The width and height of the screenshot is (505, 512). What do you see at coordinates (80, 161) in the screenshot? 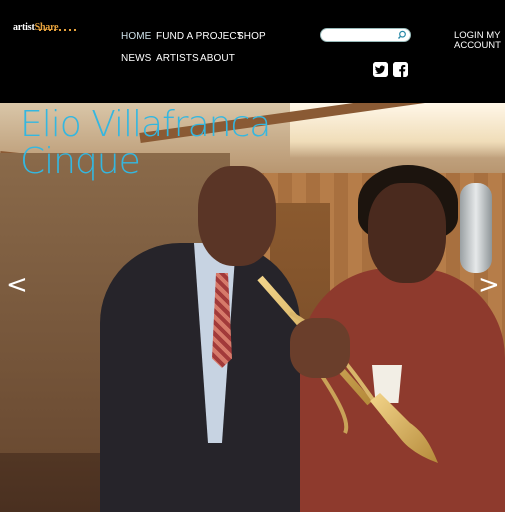
I see `hero-title-line2: Cinque` at bounding box center [80, 161].